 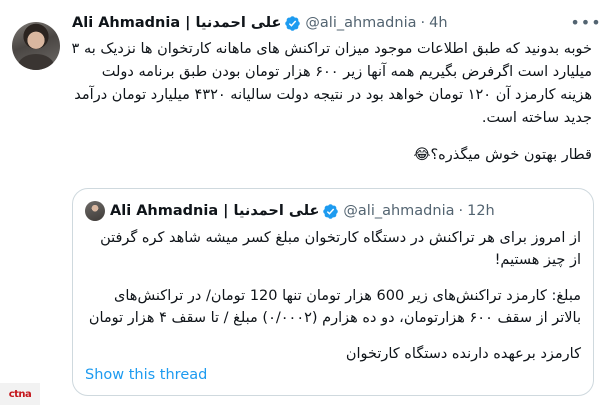 I want to click on author-name-sep: |, so click(x=188, y=23).